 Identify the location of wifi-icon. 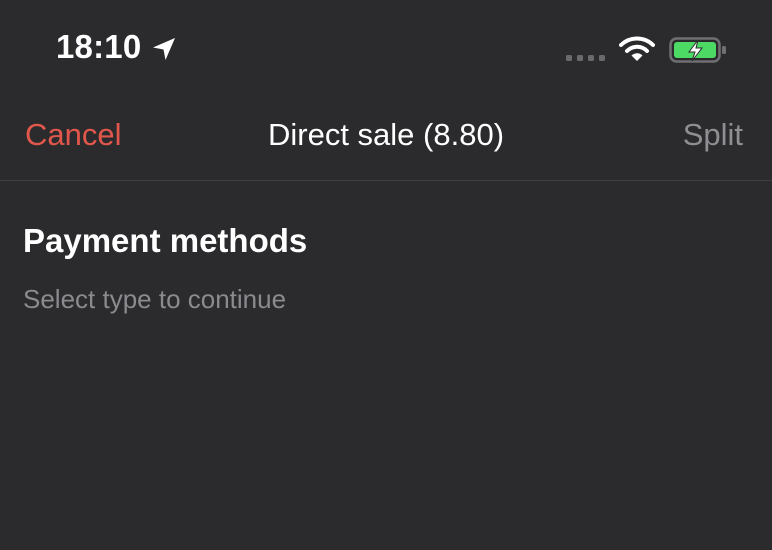
(637, 48).